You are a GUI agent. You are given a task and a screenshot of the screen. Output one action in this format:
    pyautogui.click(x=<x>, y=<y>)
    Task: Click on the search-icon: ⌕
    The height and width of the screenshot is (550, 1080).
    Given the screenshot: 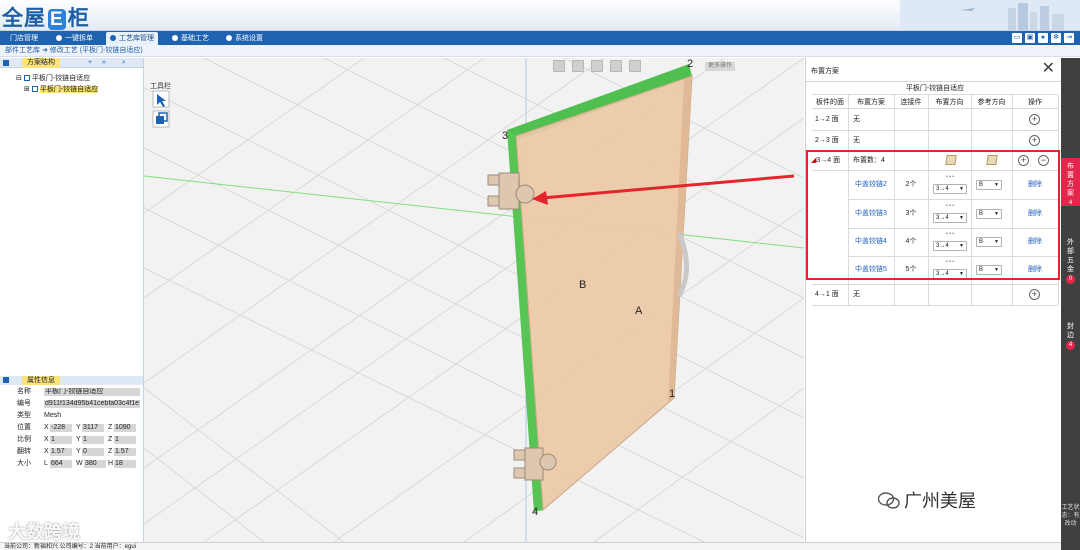 What is the action you would take?
    pyautogui.click(x=124, y=63)
    